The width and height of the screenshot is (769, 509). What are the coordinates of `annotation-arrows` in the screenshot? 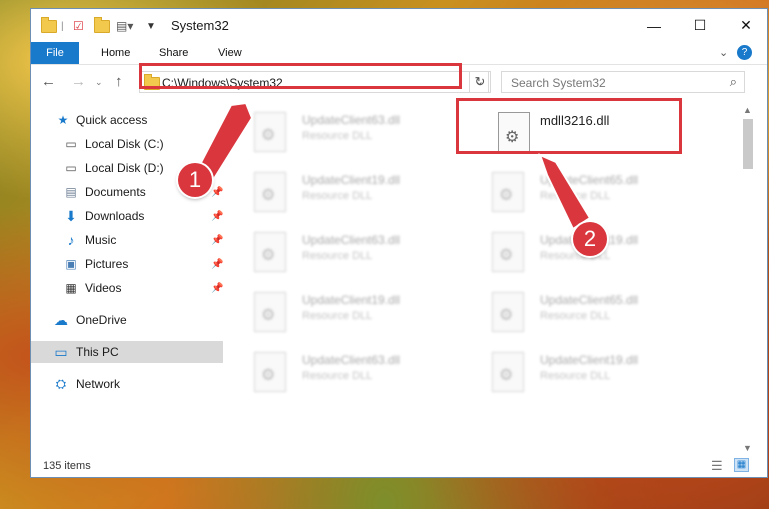 It's located at (393, 166).